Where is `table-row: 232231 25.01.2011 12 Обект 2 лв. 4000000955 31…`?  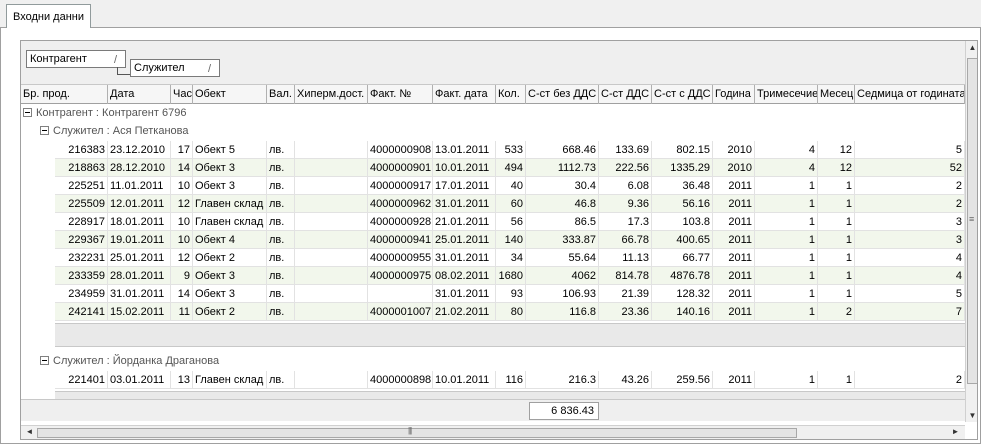 table-row: 232231 25.01.2011 12 Обект 2 лв. 4000000955 31… is located at coordinates (510, 258).